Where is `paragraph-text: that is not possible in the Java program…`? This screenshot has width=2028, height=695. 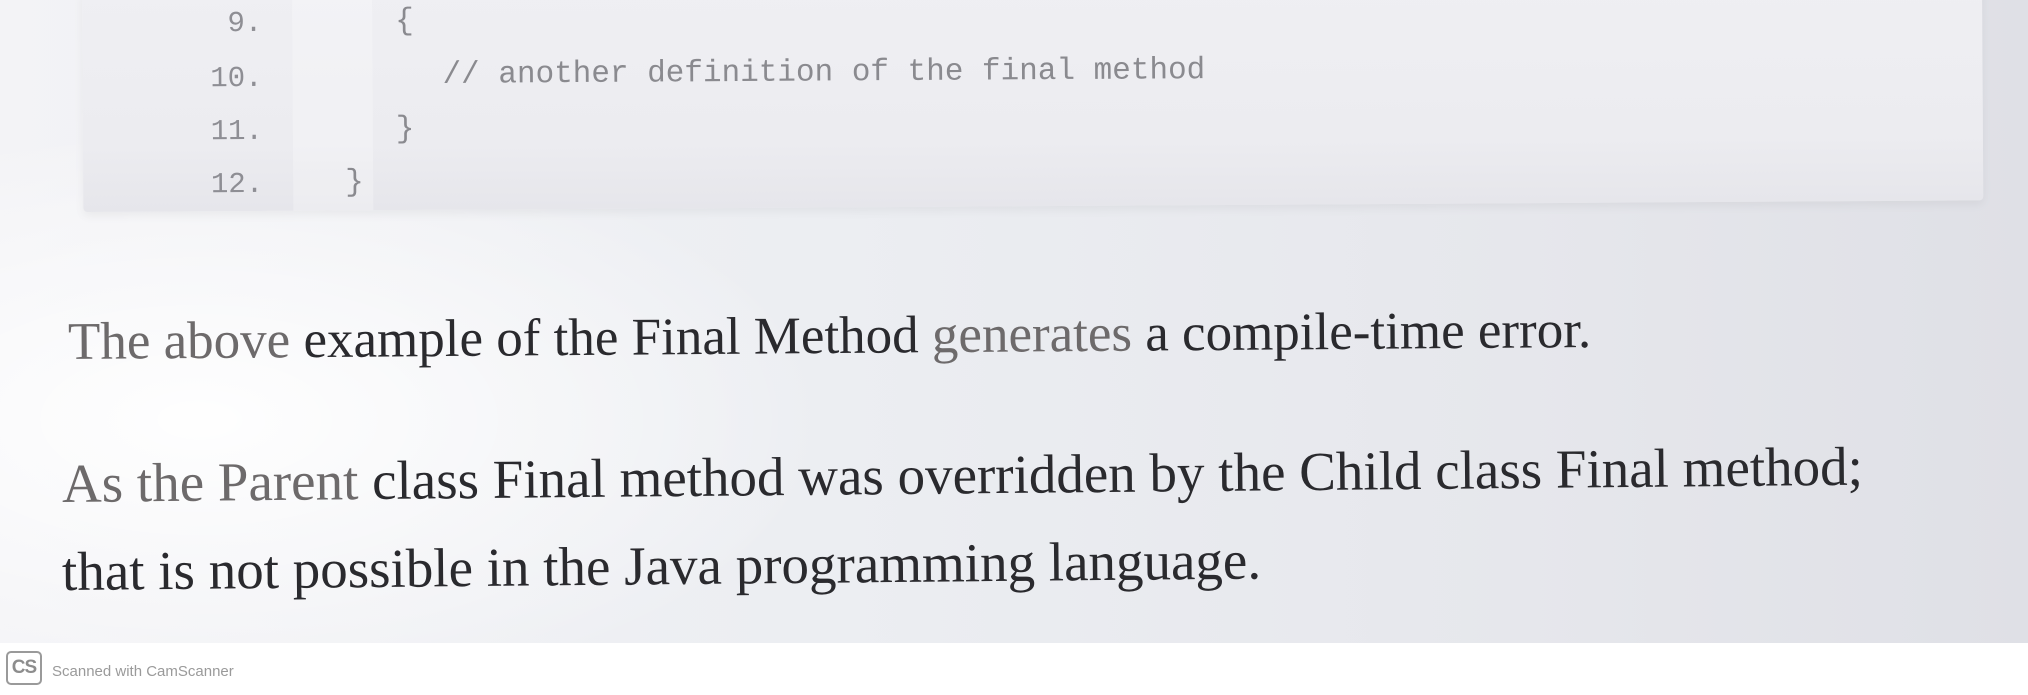 paragraph-text: that is not possible in the Java program… is located at coordinates (661, 565).